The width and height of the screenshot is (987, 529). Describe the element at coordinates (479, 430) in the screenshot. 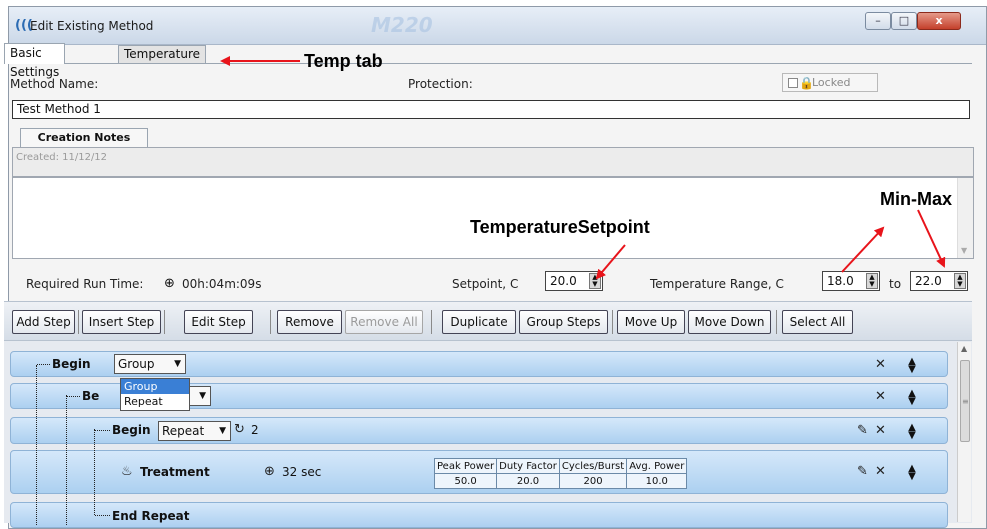

I see `step-row-begin-repeat: Begin Repeat ▼ ↻ 2 ✎ ✕ ▲ ▼` at that location.